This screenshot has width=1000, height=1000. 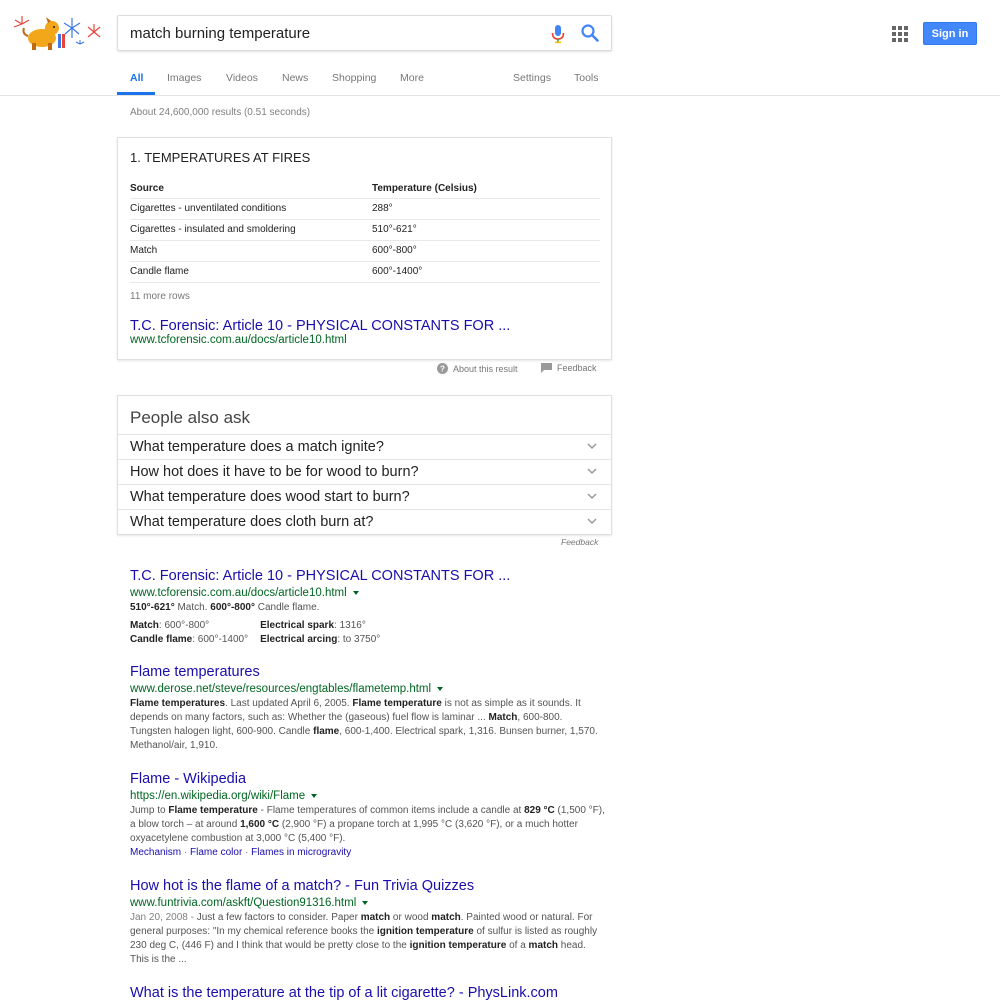 What do you see at coordinates (301, 852) in the screenshot?
I see `sitelink: Flames in microgravity` at bounding box center [301, 852].